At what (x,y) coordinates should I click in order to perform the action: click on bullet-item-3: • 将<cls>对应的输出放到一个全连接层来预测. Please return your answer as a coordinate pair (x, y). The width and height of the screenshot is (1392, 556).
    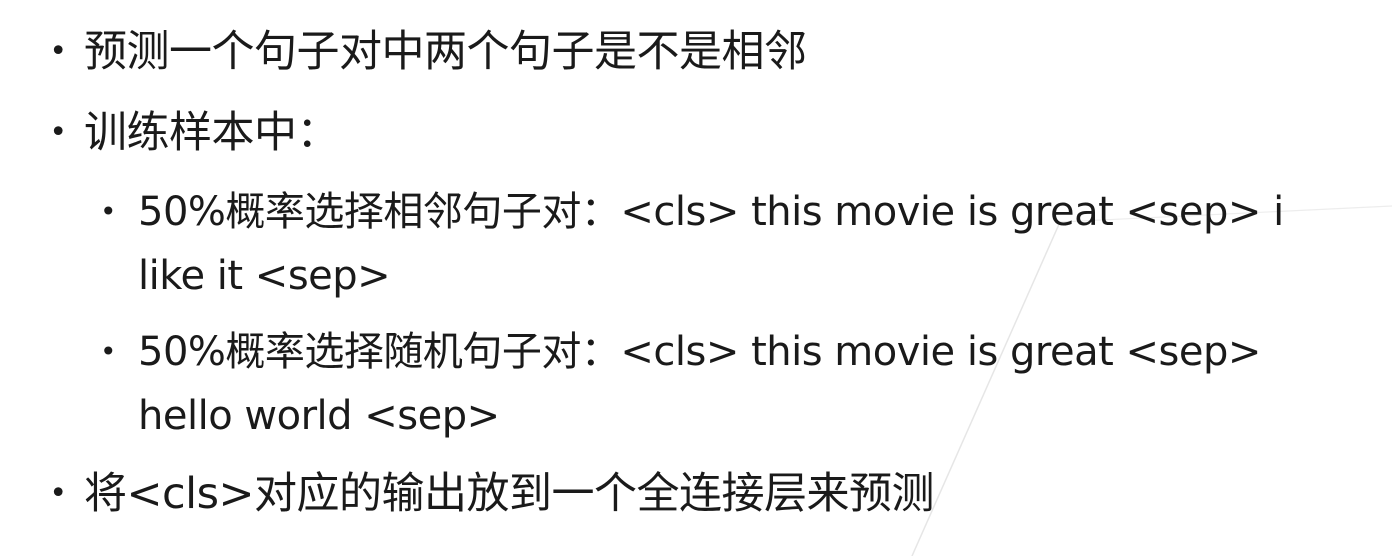
    Looking at the image, I should click on (706, 494).